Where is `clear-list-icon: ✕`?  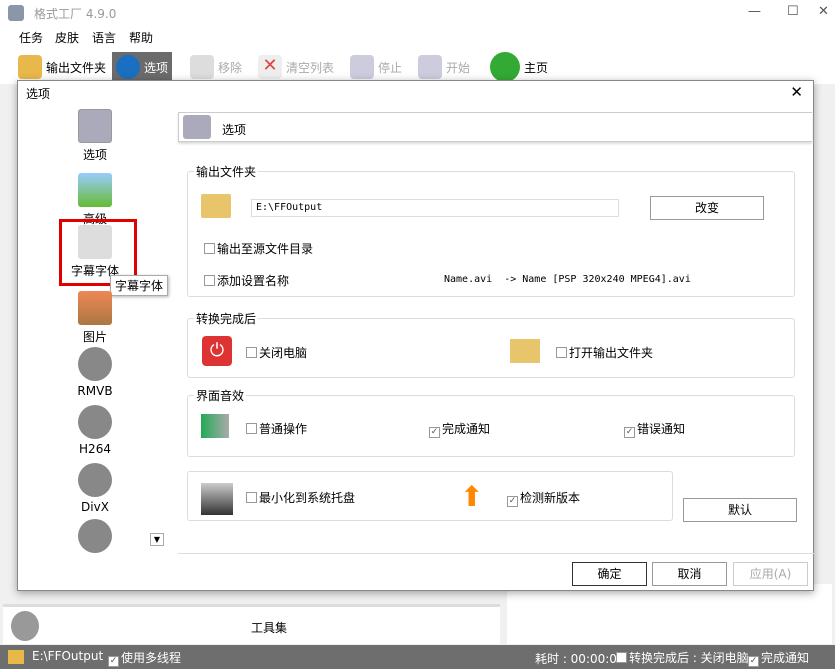
clear-list-icon: ✕ is located at coordinates (270, 67).